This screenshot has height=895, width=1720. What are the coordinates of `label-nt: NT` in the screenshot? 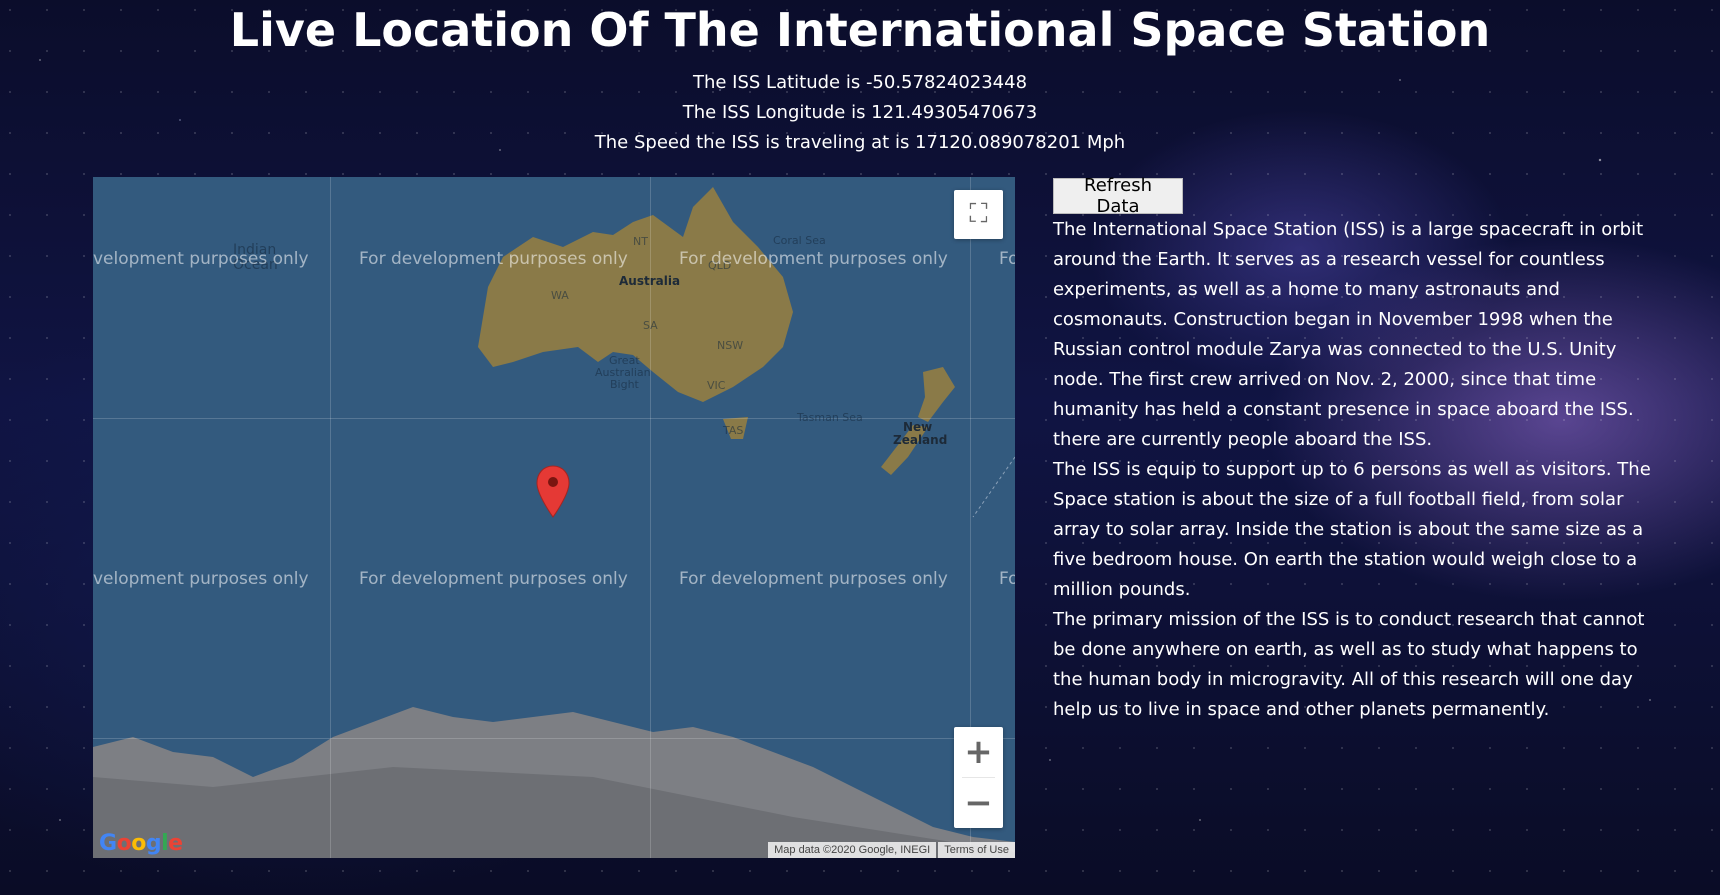 It's located at (640, 241).